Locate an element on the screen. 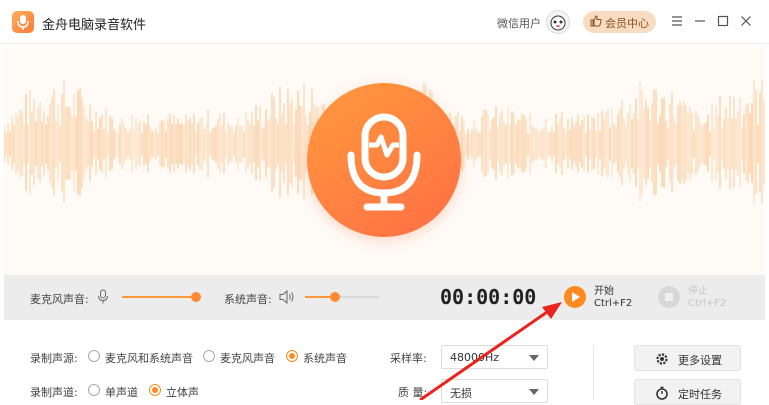  annotation-arrow is located at coordinates (490, 351).